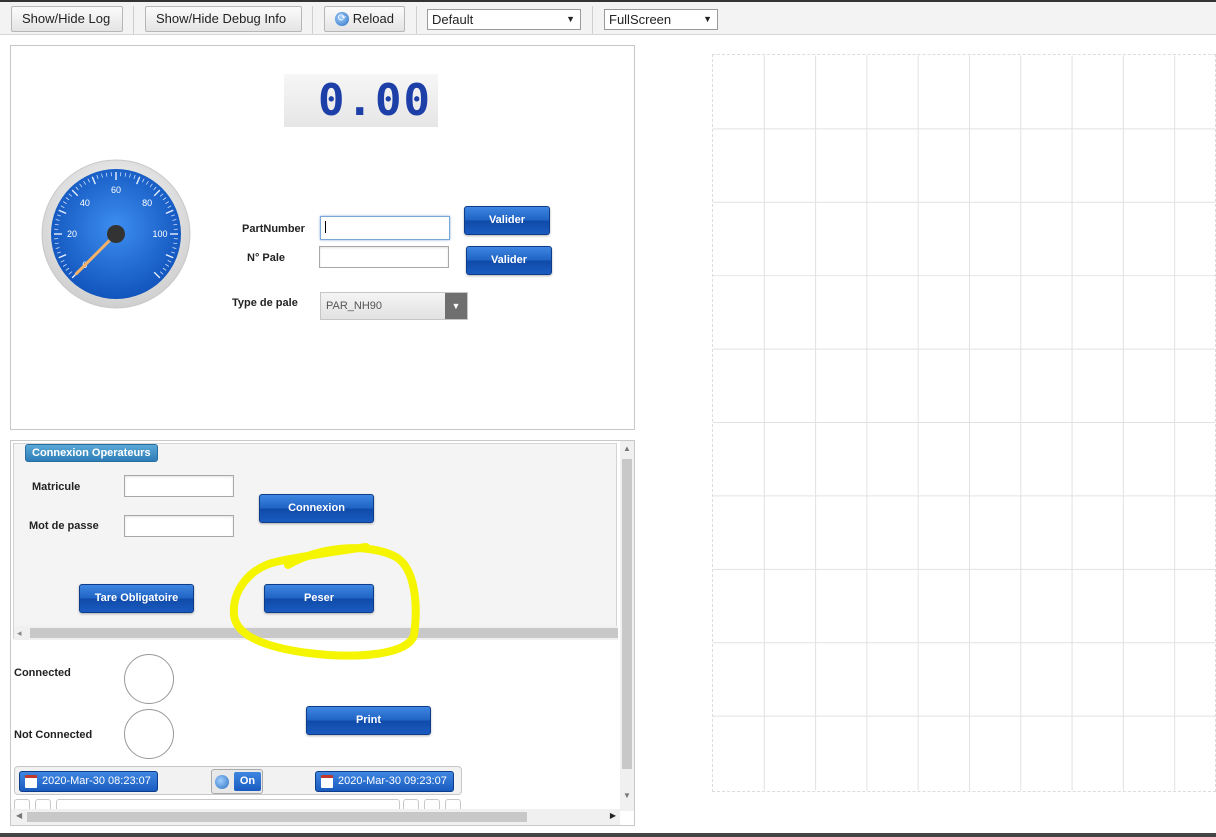  What do you see at coordinates (64, 526) in the screenshot?
I see `password-label: Mot de passe` at bounding box center [64, 526].